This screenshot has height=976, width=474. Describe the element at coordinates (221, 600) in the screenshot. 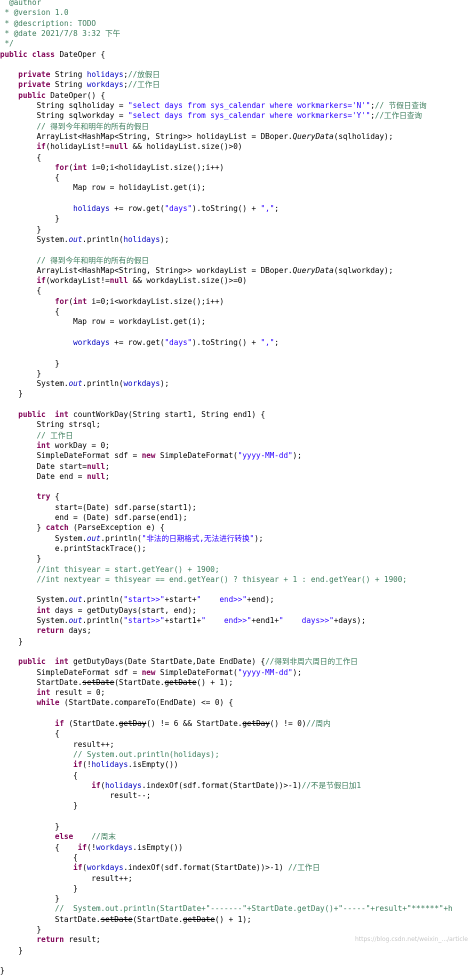

I see `code-token: " end>>"` at that location.